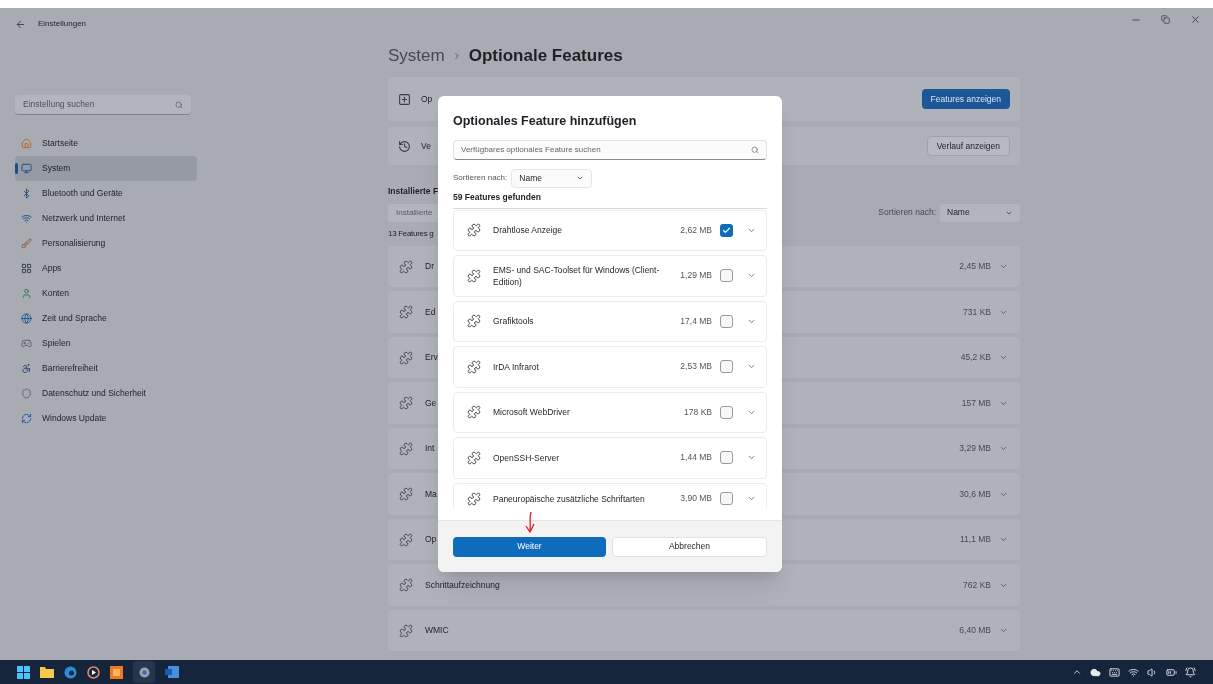 Image resolution: width=1213 pixels, height=684 pixels. I want to click on cloud-icon, so click(1095, 672).